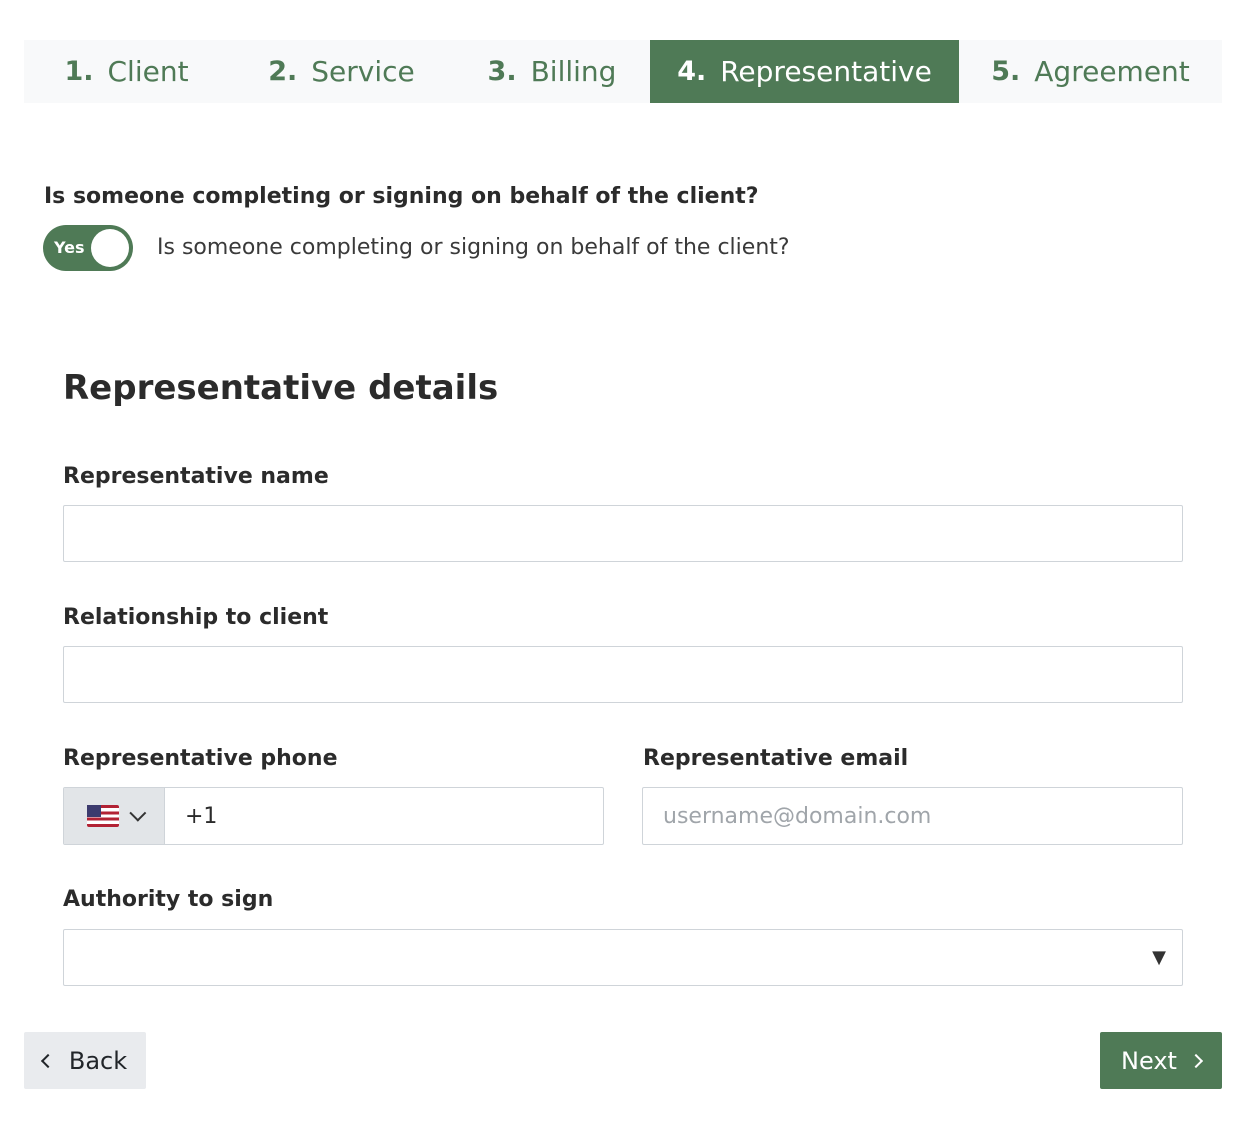 The width and height of the screenshot is (1254, 1130). I want to click on step-representative: 4. Representative, so click(804, 71).